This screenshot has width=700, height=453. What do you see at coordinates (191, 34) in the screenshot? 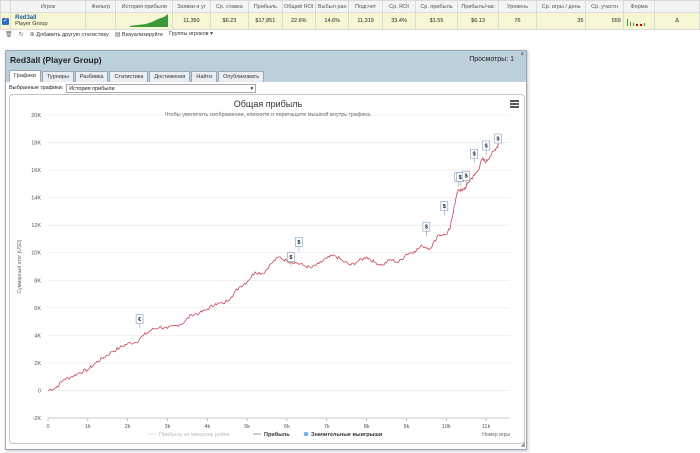
I see `player-groups-dropdown: Группы игроков ▾` at bounding box center [191, 34].